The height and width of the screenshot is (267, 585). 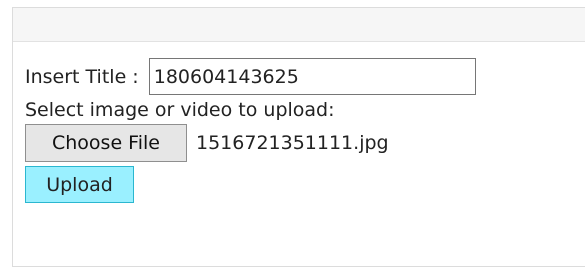 What do you see at coordinates (85, 76) in the screenshot?
I see `title-label: Insert Title :` at bounding box center [85, 76].